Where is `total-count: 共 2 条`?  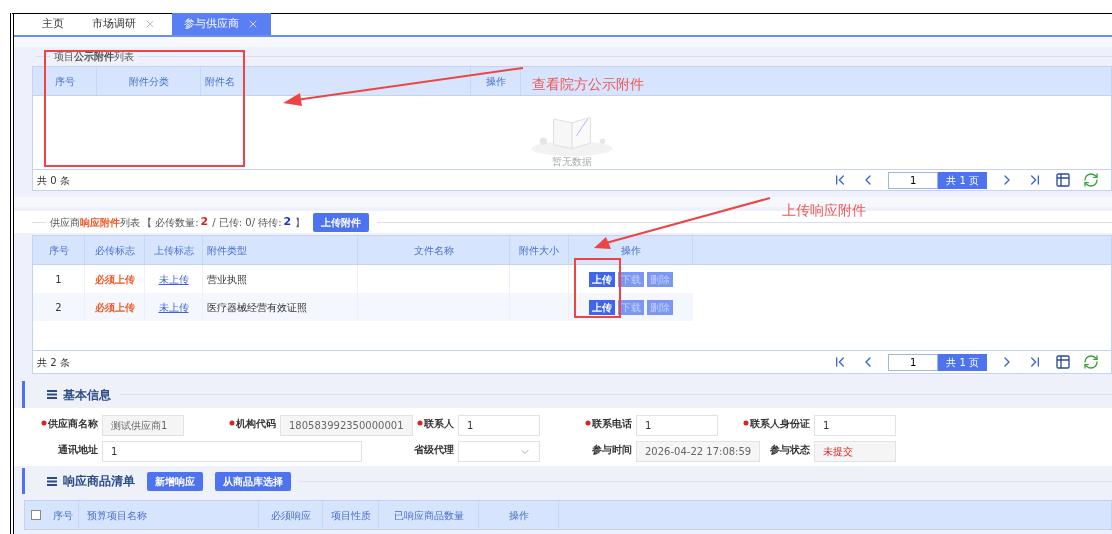 total-count: 共 2 条 is located at coordinates (53, 362).